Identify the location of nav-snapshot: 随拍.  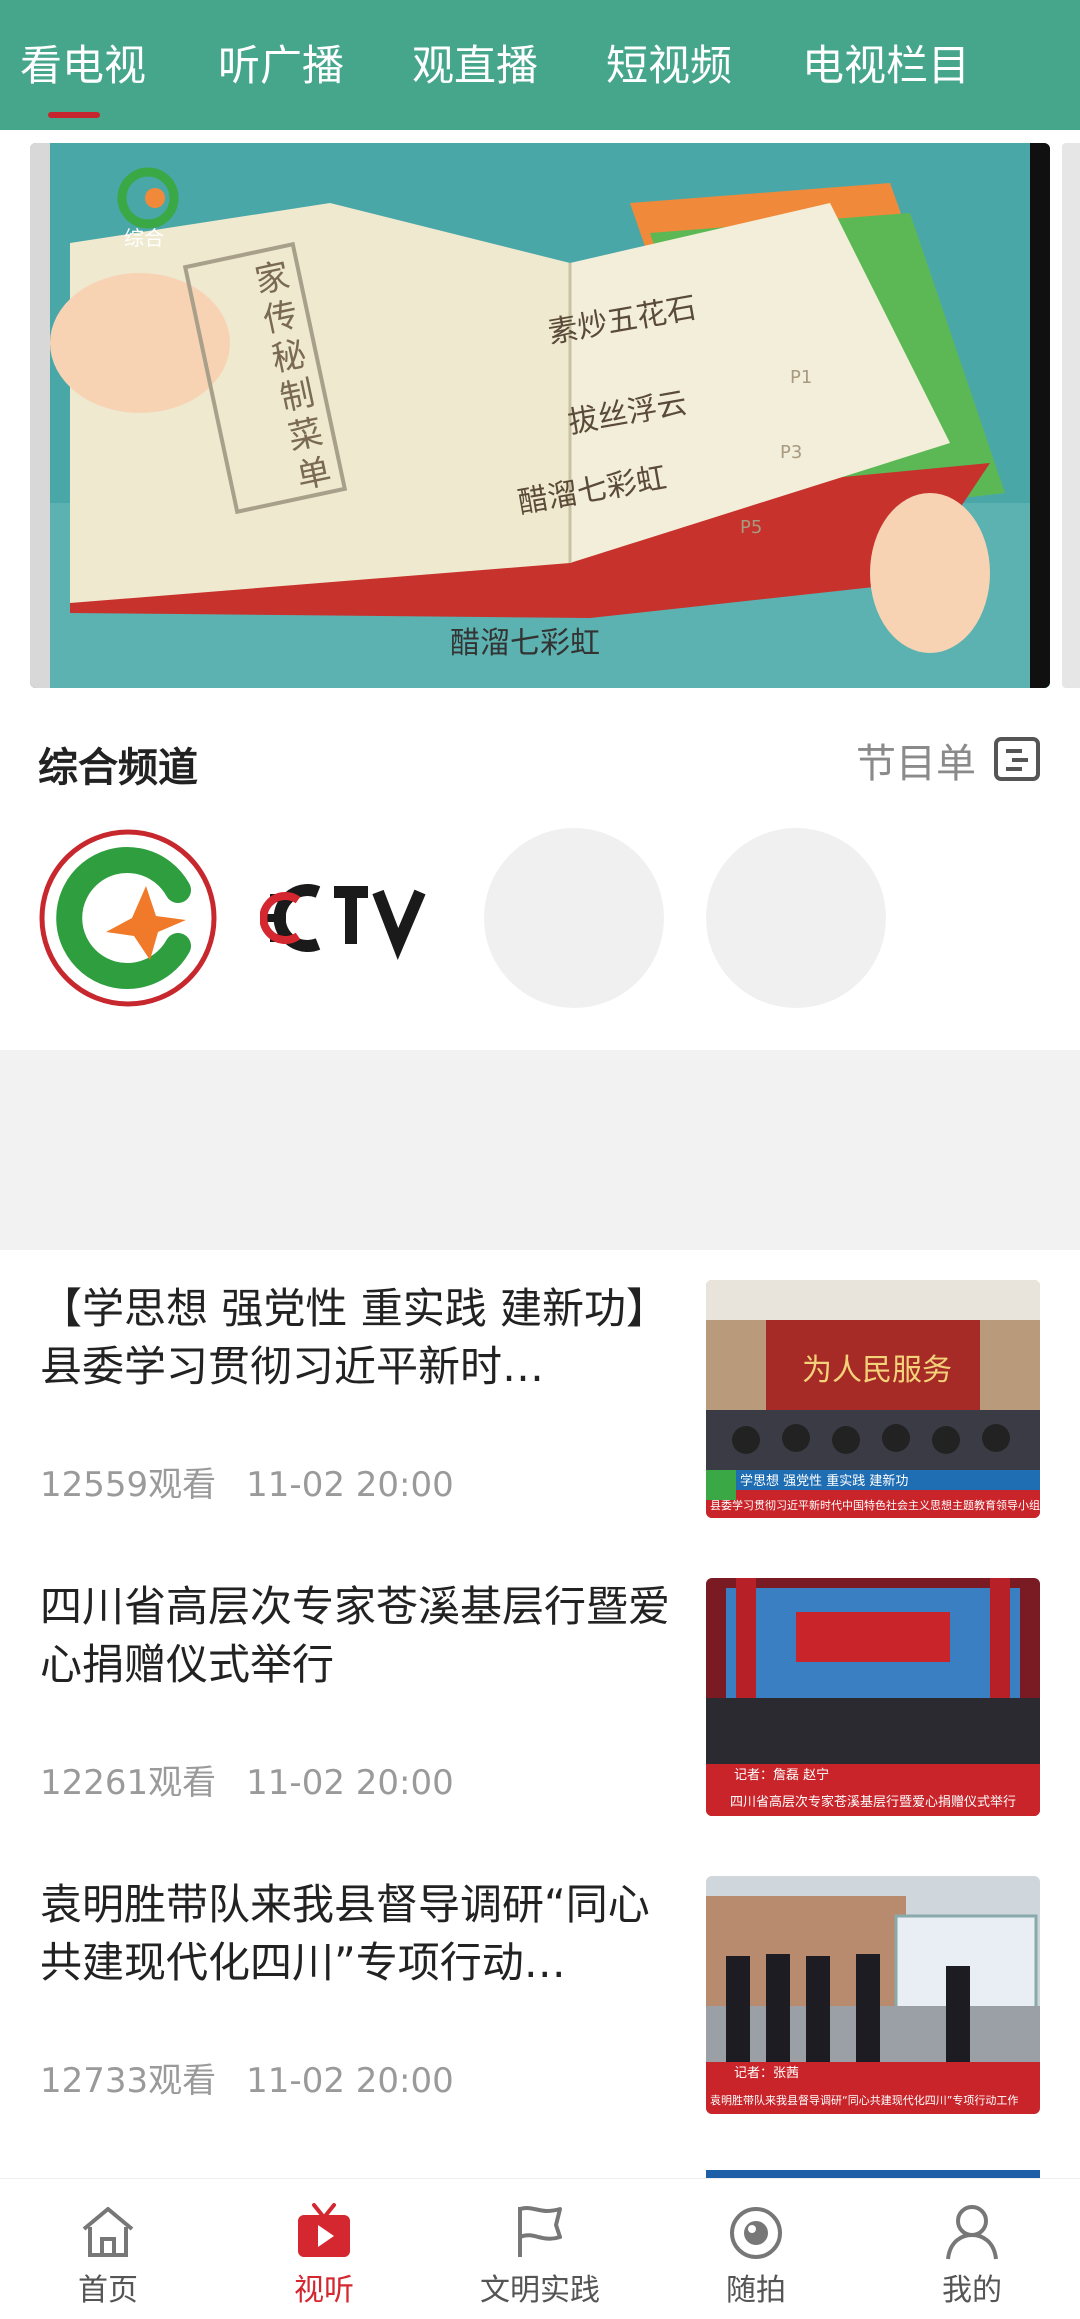
(756, 2249).